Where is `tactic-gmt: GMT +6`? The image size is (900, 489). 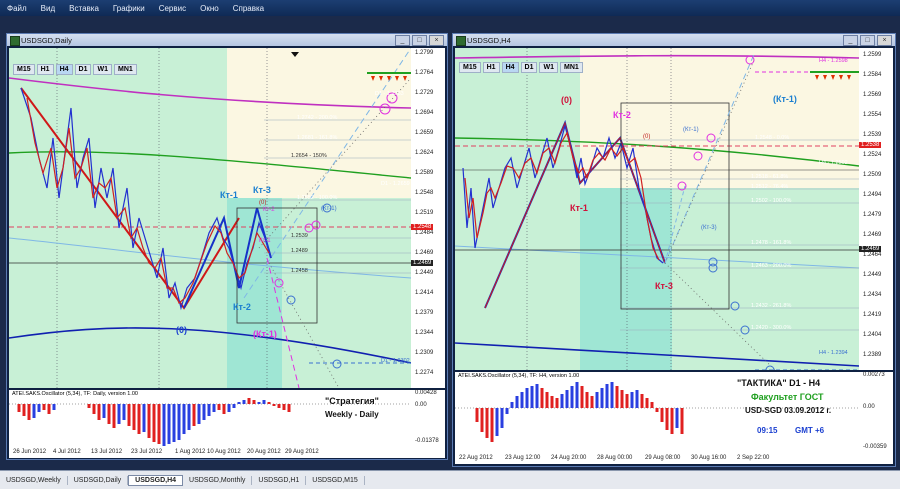
tactic-gmt: GMT +6 is located at coordinates (810, 430).